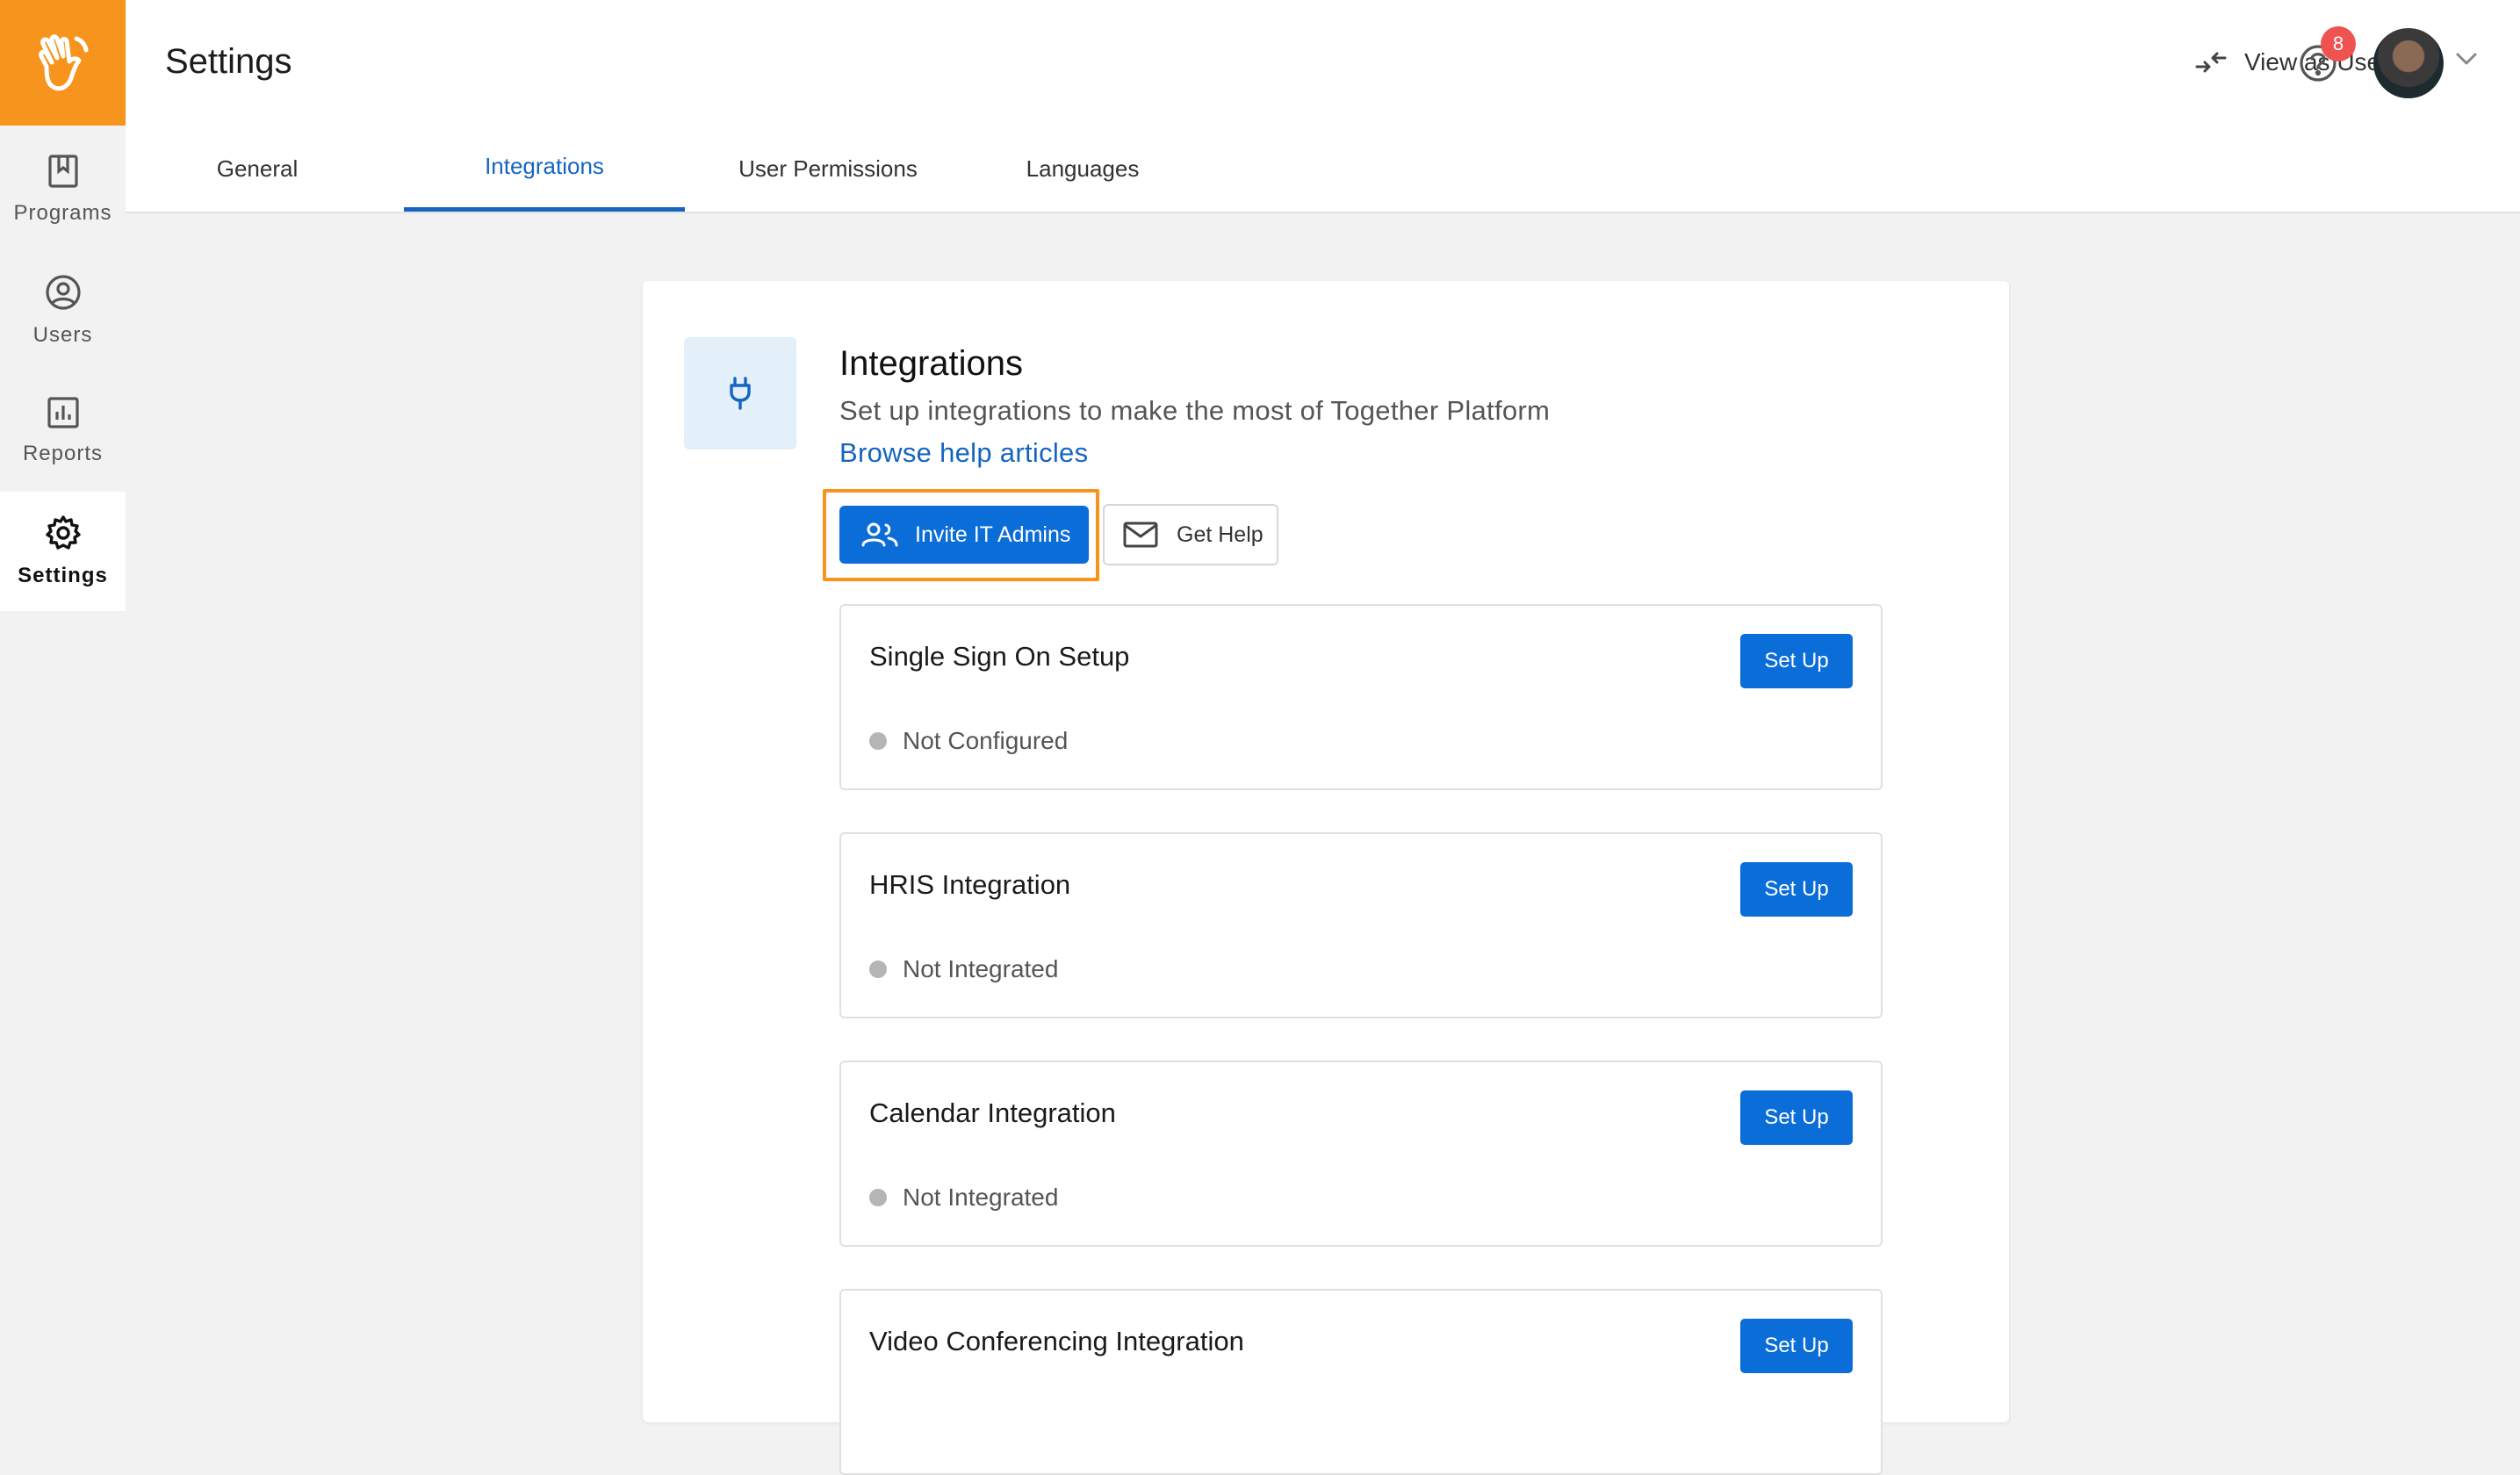  What do you see at coordinates (2408, 63) in the screenshot?
I see `avatar` at bounding box center [2408, 63].